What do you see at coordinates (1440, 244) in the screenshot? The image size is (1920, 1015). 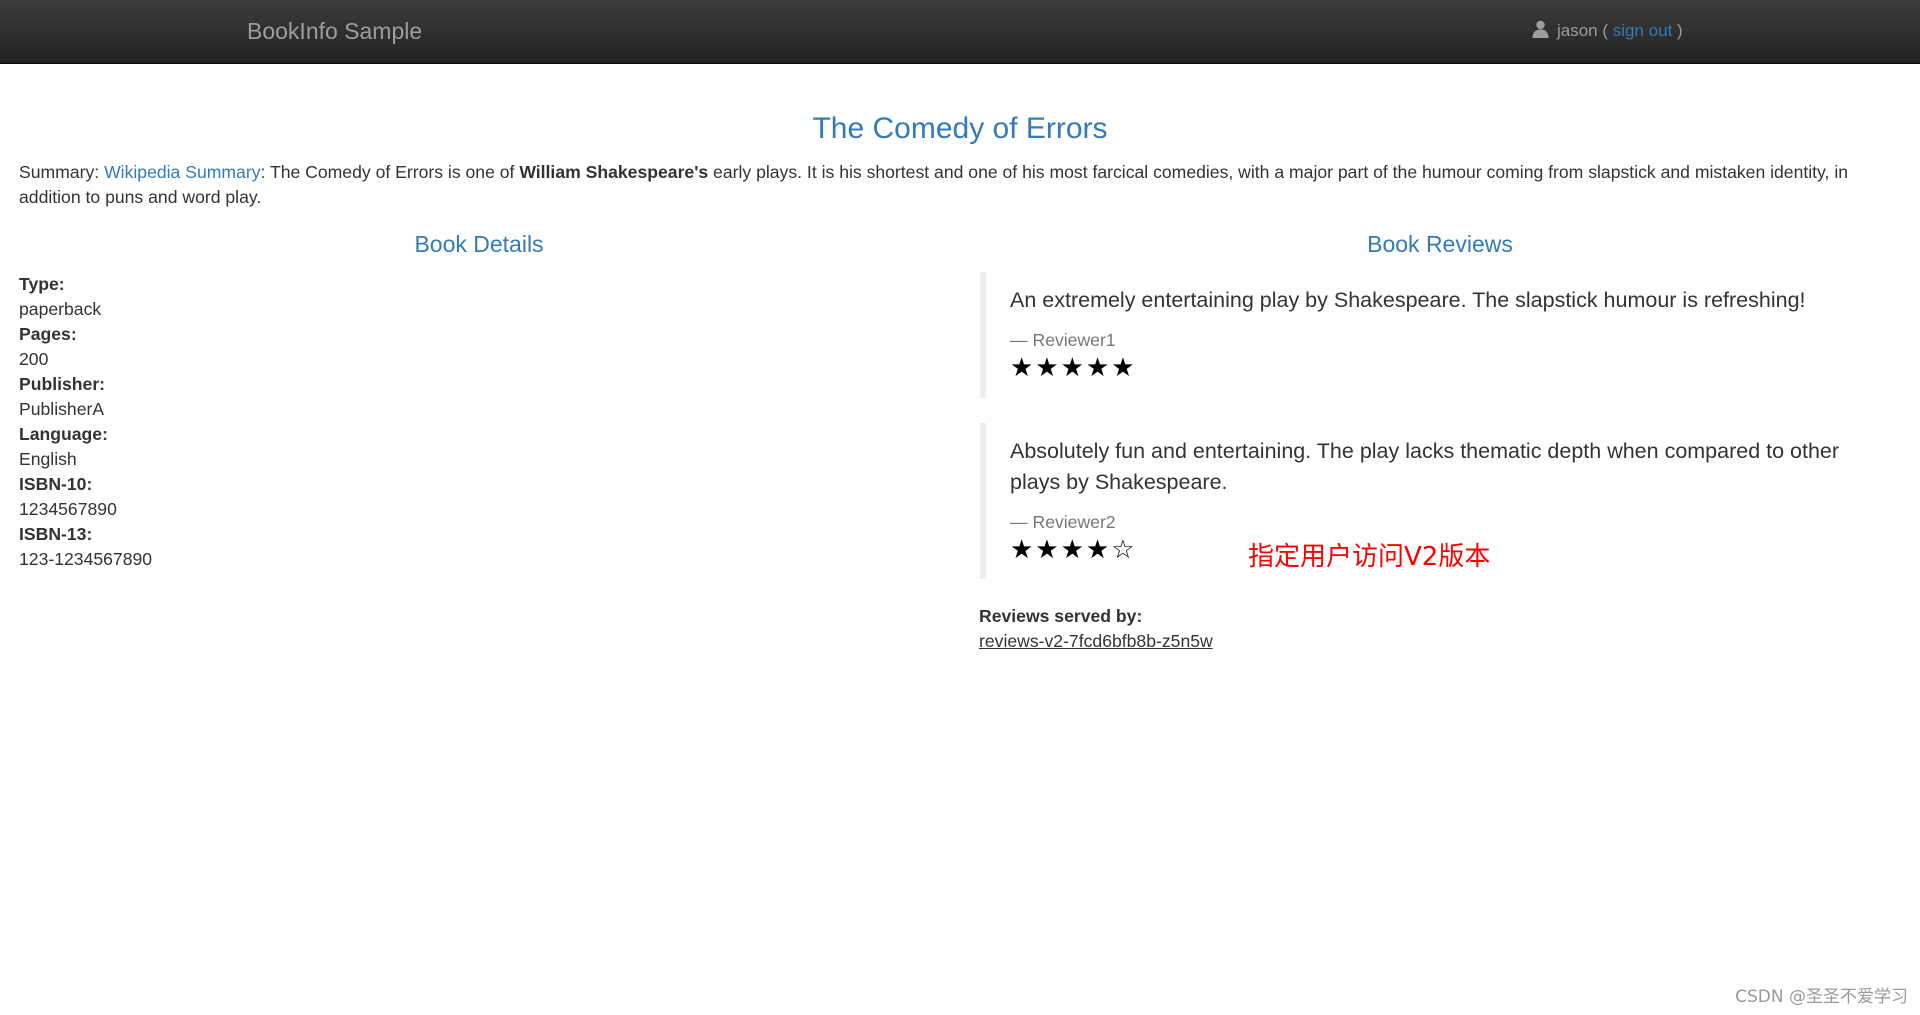 I see `book-reviews-heading: Book Reviews` at bounding box center [1440, 244].